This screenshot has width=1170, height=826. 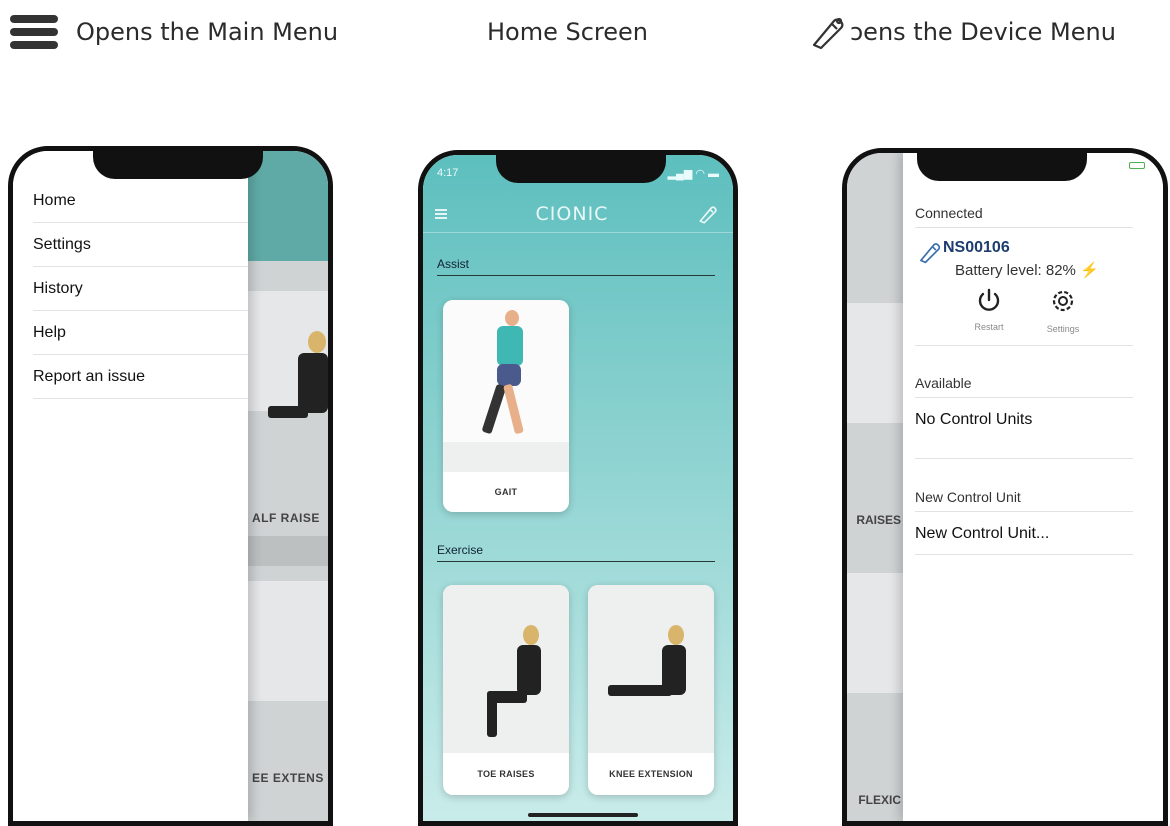 What do you see at coordinates (288, 778) in the screenshot?
I see `background-label-knee-extension: EE EXTENS` at bounding box center [288, 778].